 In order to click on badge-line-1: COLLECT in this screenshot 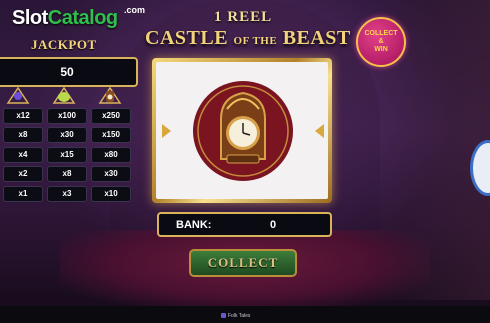, I will do `click(381, 33)`.